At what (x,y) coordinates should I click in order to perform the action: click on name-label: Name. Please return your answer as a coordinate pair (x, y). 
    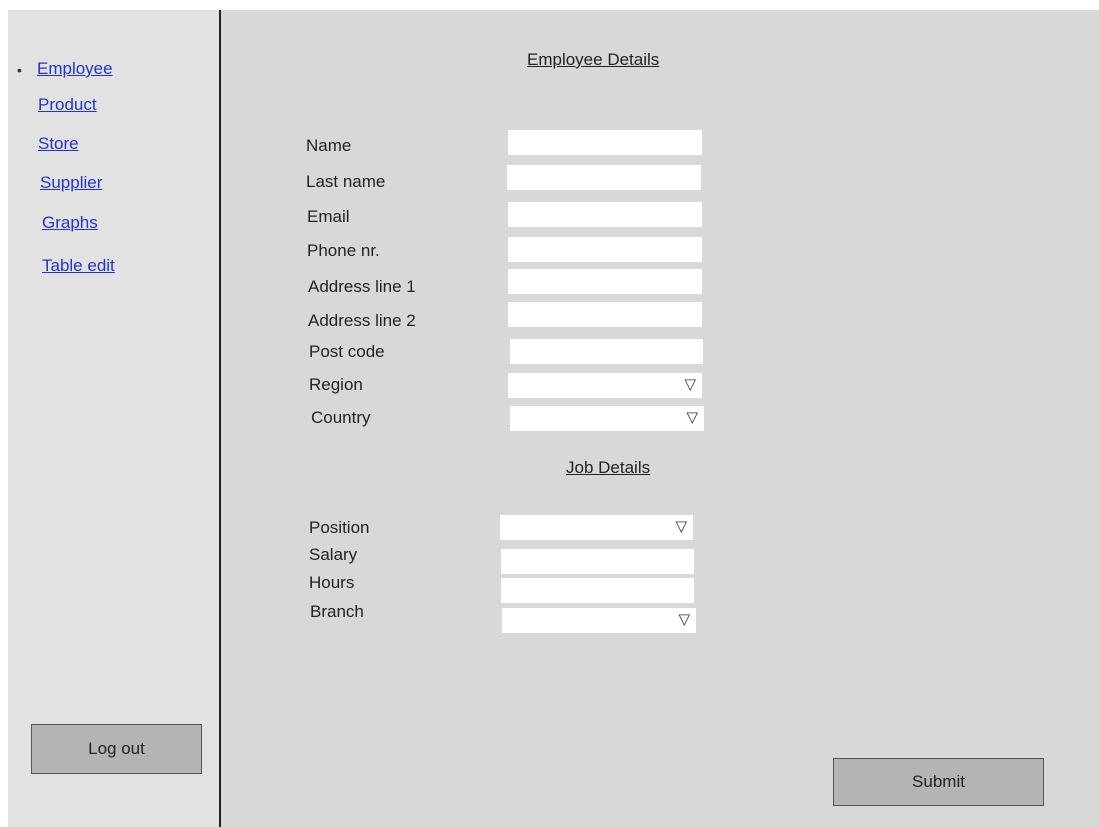
    Looking at the image, I should click on (329, 145).